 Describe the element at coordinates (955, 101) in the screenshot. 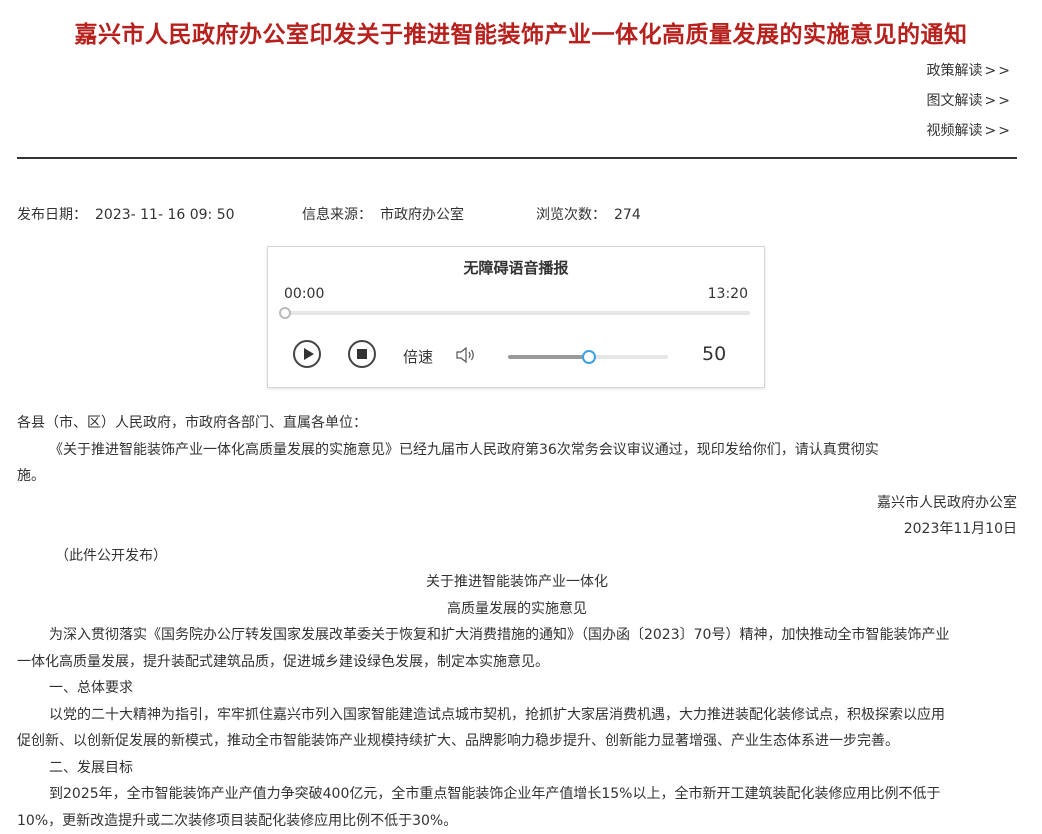

I see `link-label: 图文解读` at that location.